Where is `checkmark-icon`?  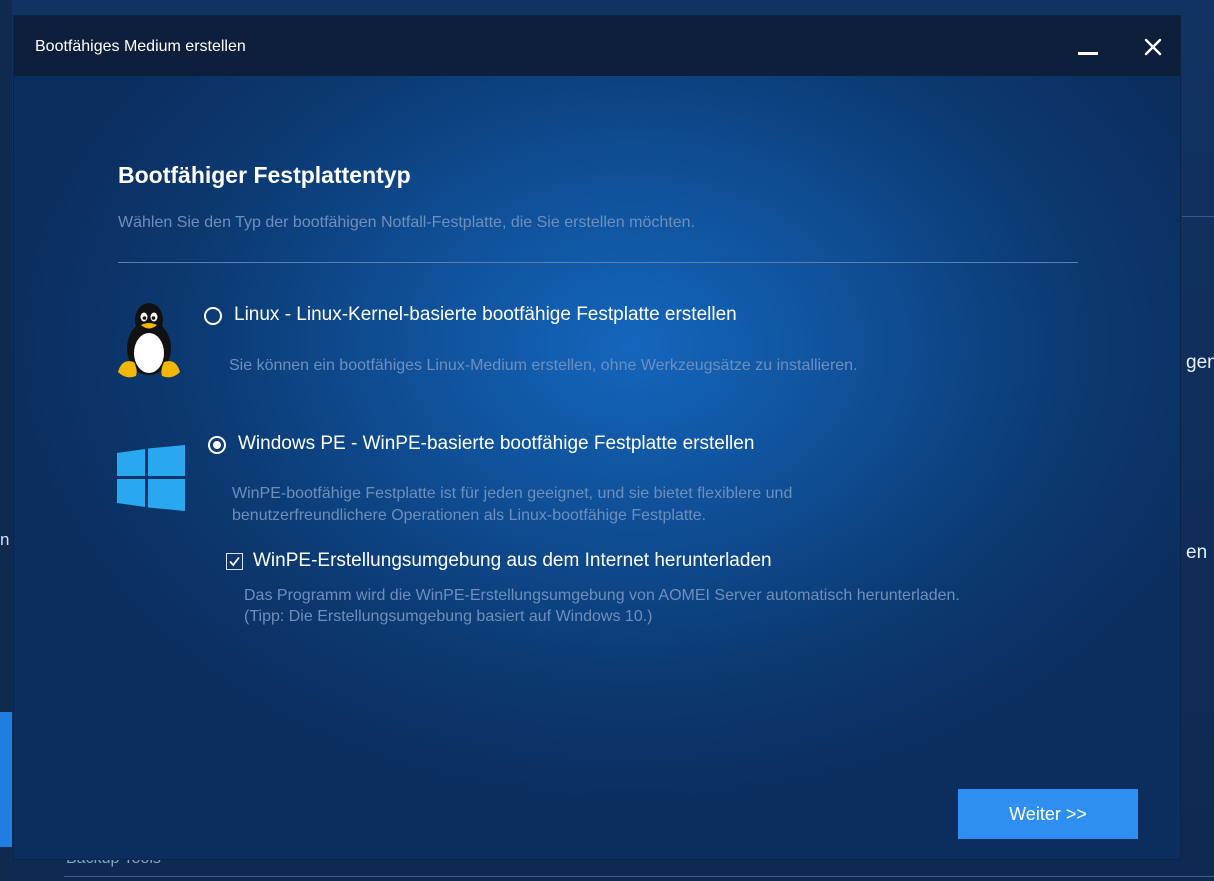
checkmark-icon is located at coordinates (234, 561).